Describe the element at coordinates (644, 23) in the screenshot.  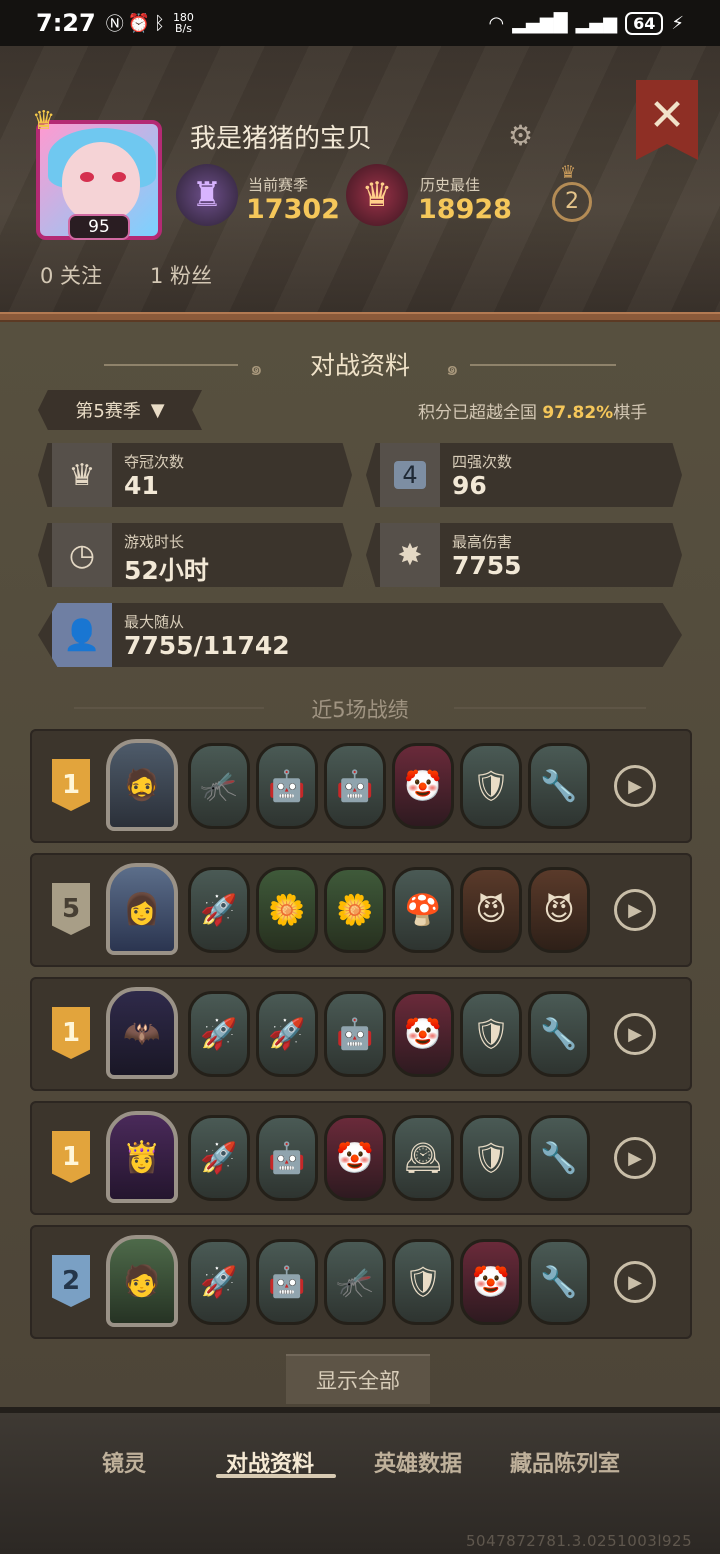
I see `battery-indicator: 64` at that location.